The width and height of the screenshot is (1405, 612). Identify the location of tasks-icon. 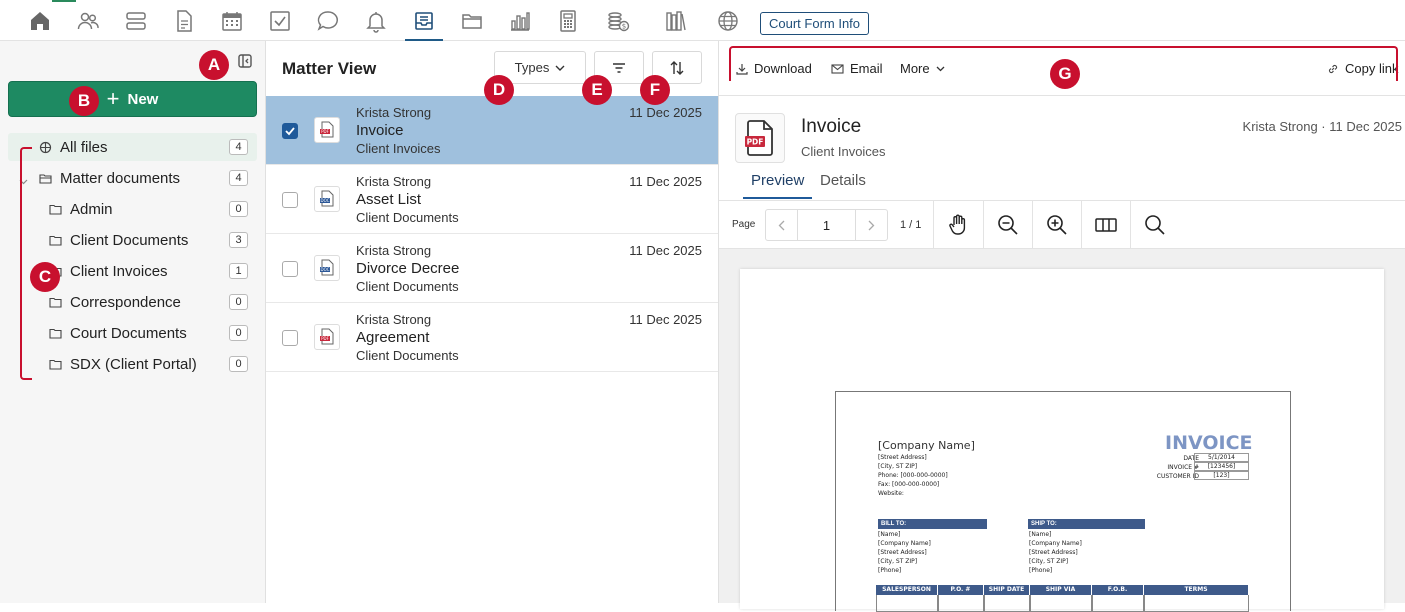
(280, 21).